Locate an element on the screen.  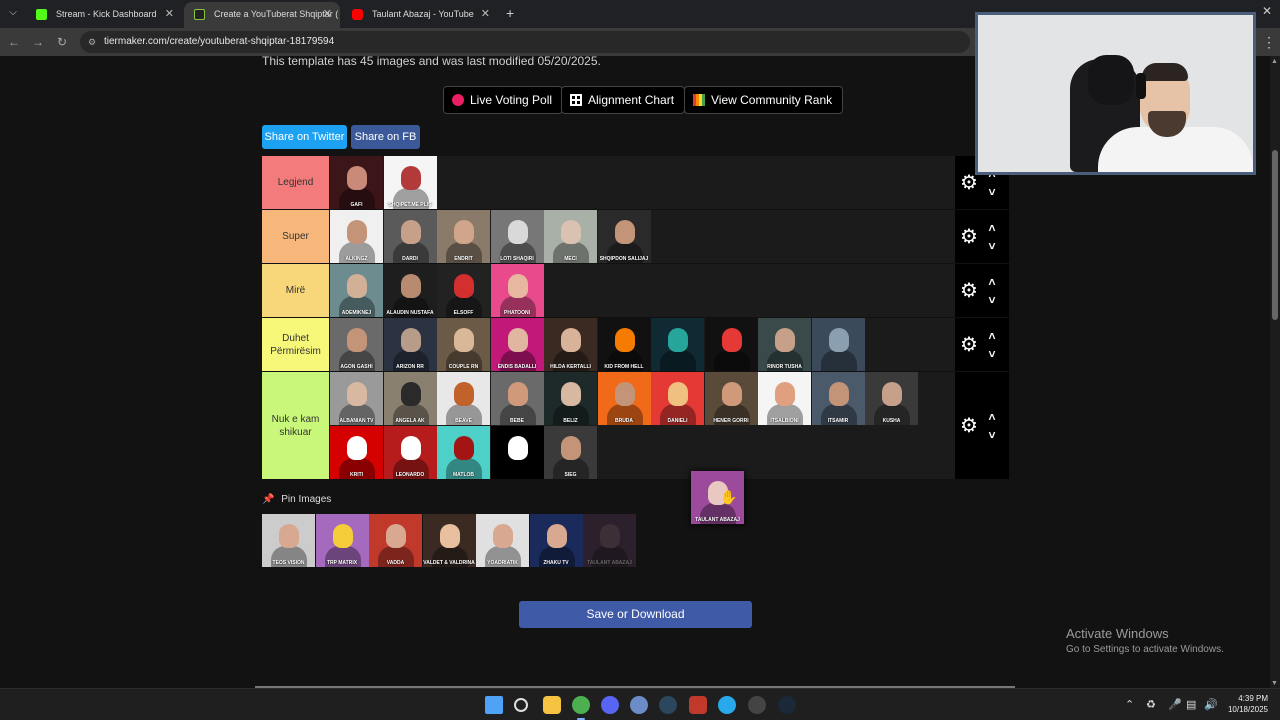
pool-item: YOADRIATIK is located at coordinates (502, 540).